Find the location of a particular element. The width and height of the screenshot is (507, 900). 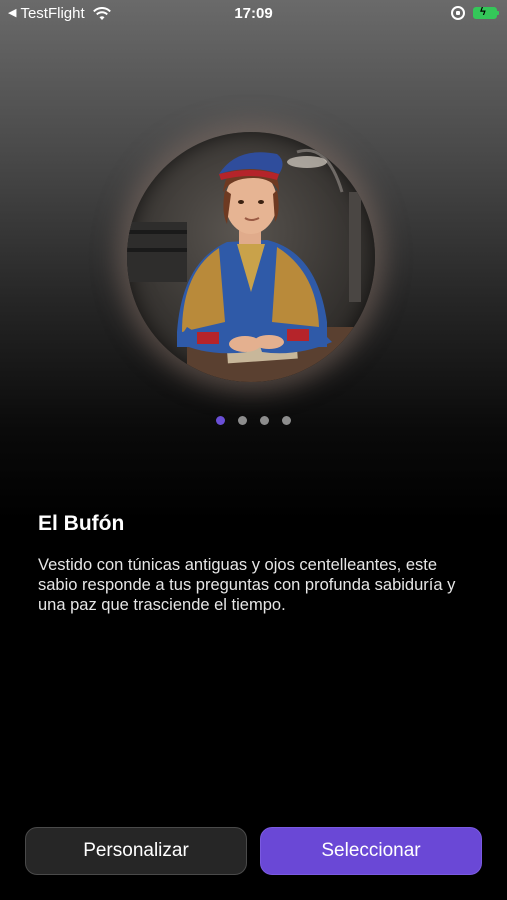

status-time: 17:09 is located at coordinates (253, 13).